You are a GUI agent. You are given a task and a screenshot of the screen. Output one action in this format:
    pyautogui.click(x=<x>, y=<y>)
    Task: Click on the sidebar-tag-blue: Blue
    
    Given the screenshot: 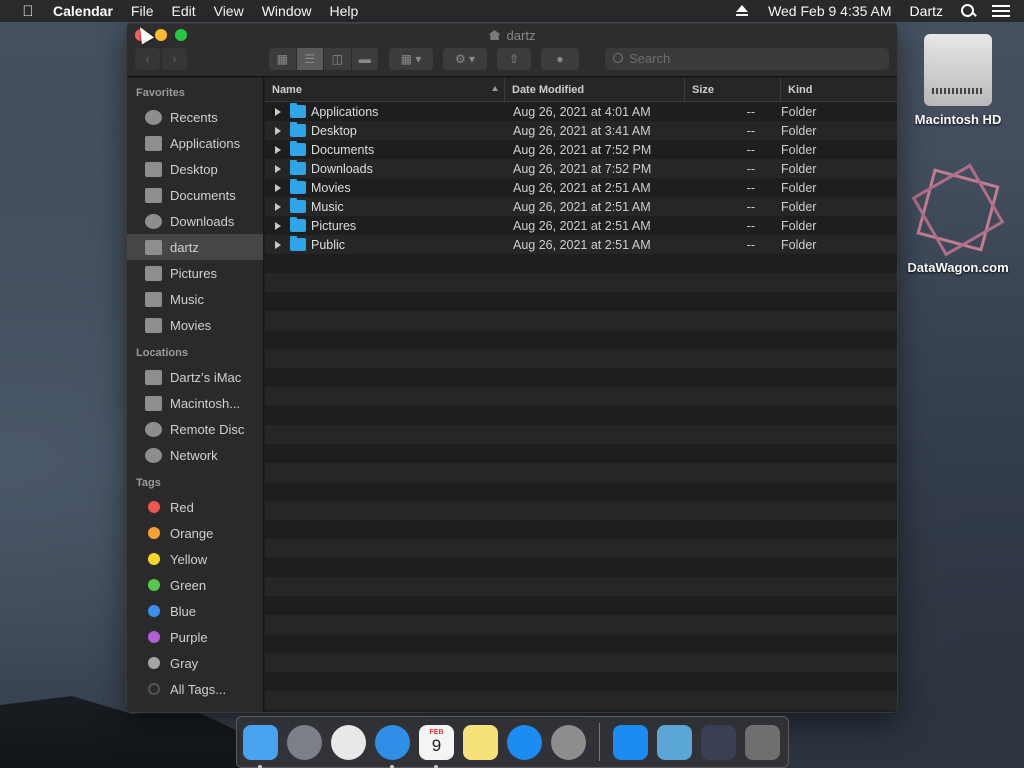 What is the action you would take?
    pyautogui.click(x=195, y=611)
    